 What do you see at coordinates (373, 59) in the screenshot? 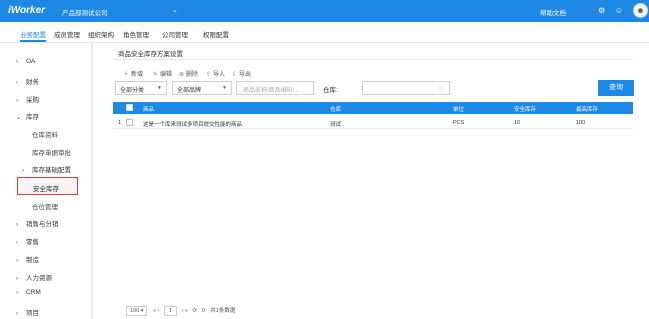
I see `divider` at bounding box center [373, 59].